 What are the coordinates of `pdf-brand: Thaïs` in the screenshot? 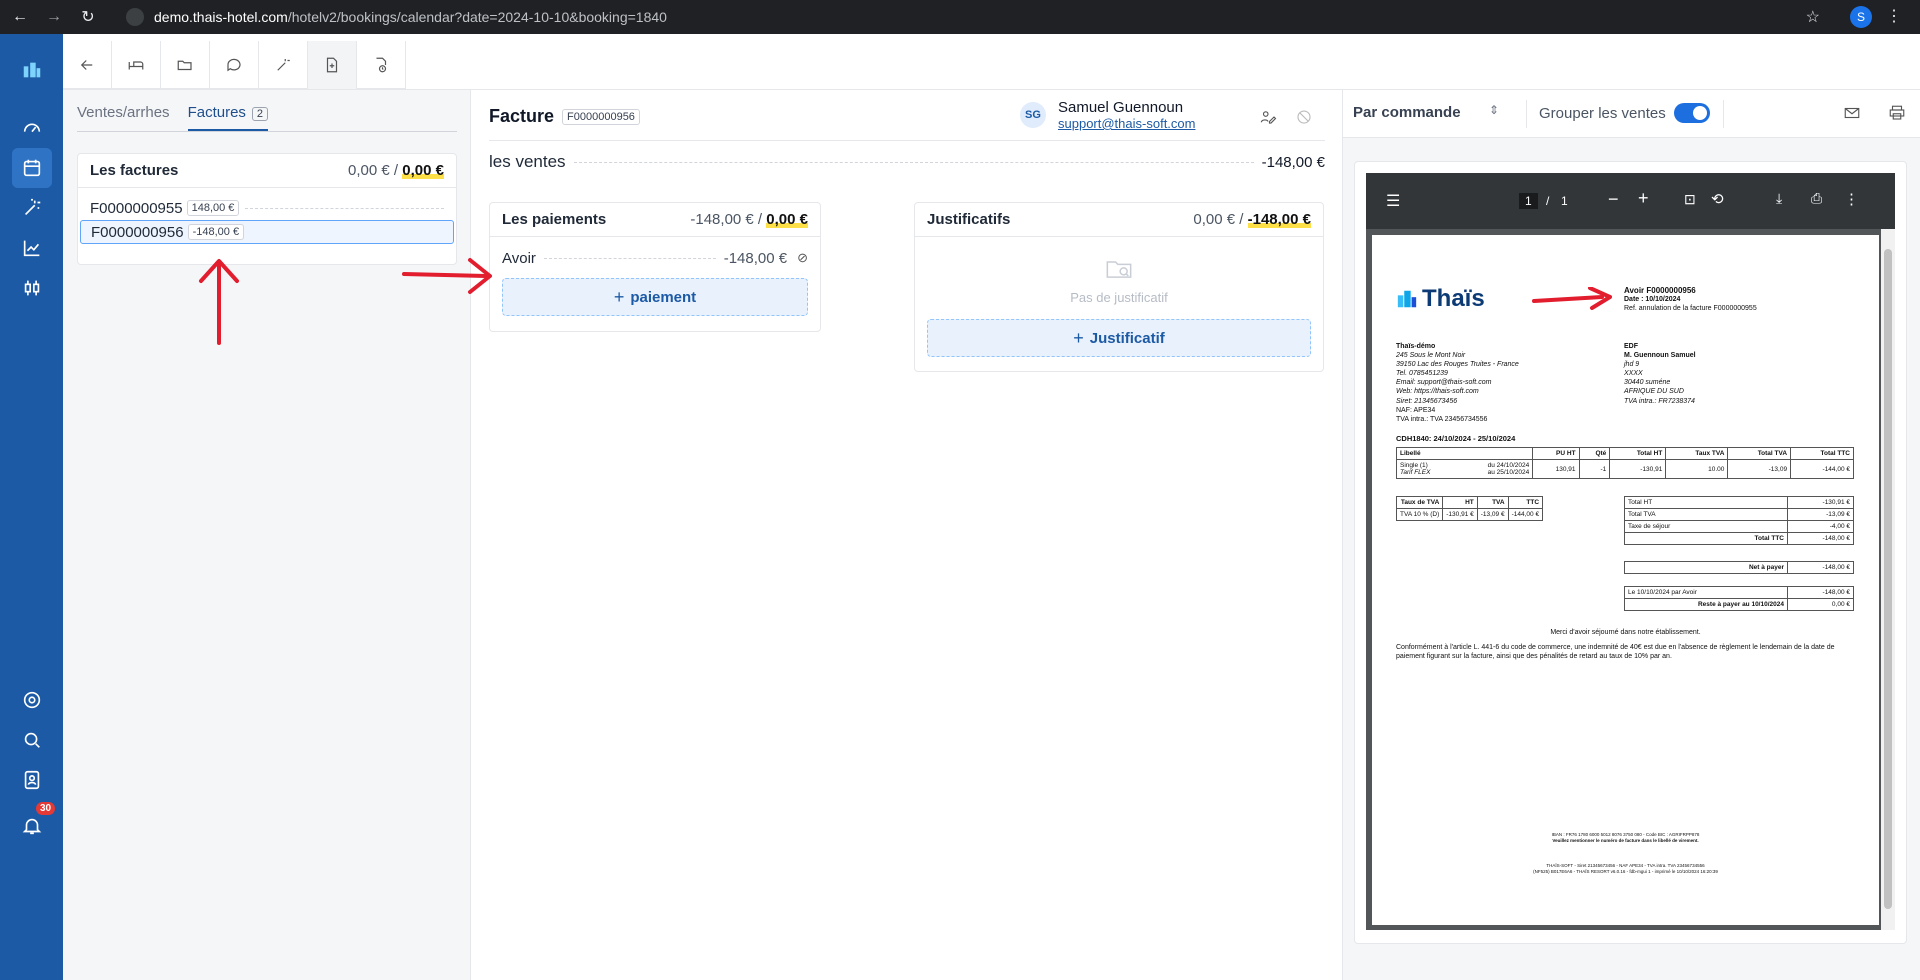 It's located at (1453, 298).